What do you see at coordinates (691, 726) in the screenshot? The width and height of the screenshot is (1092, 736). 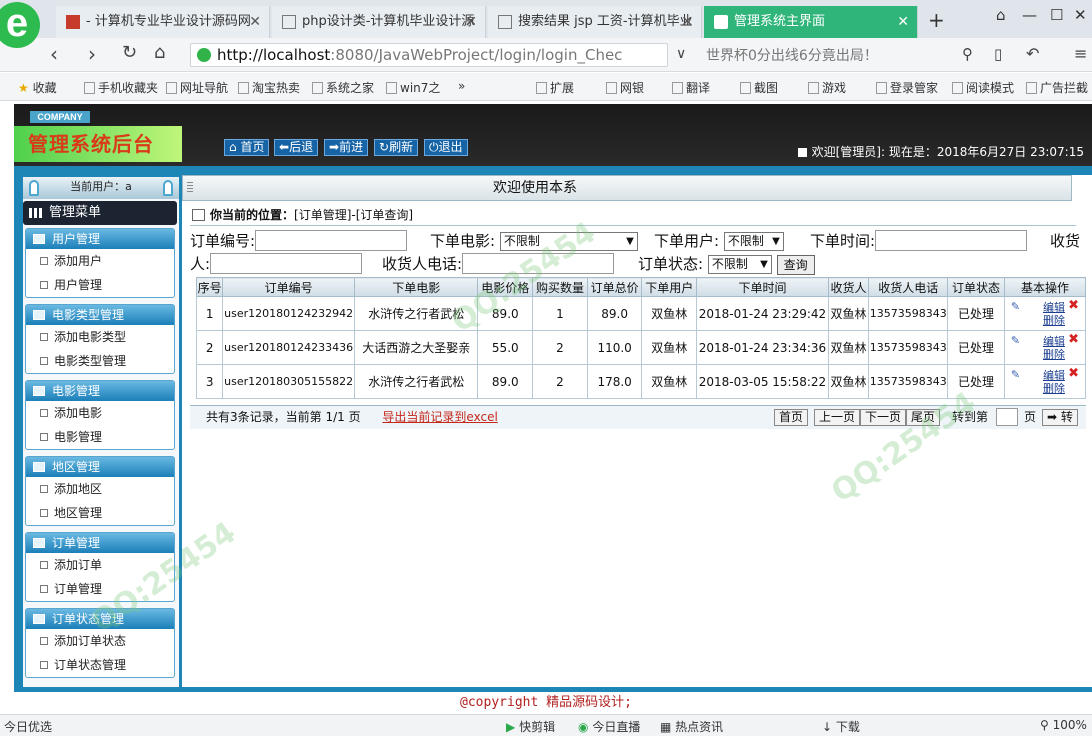 I see `status-item: ▦ 热点资讯` at bounding box center [691, 726].